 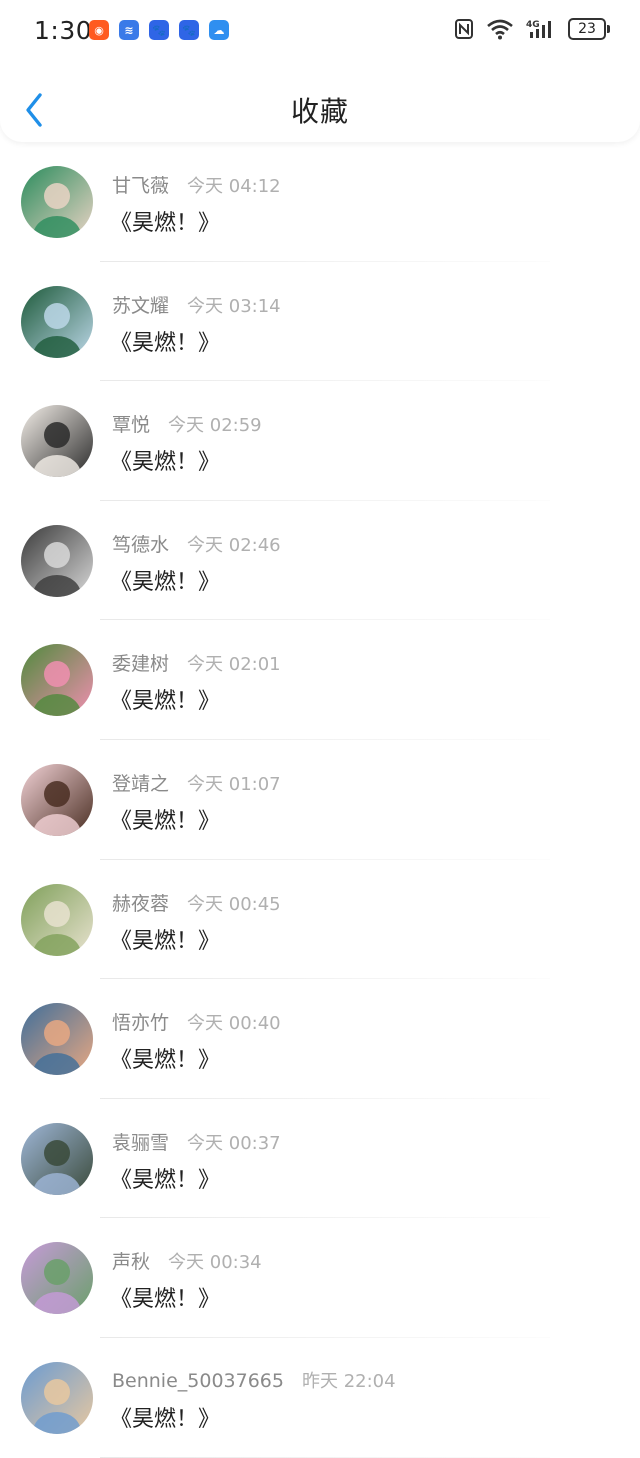 I want to click on user-name: 覃悦 今天 02:59, so click(x=187, y=423).